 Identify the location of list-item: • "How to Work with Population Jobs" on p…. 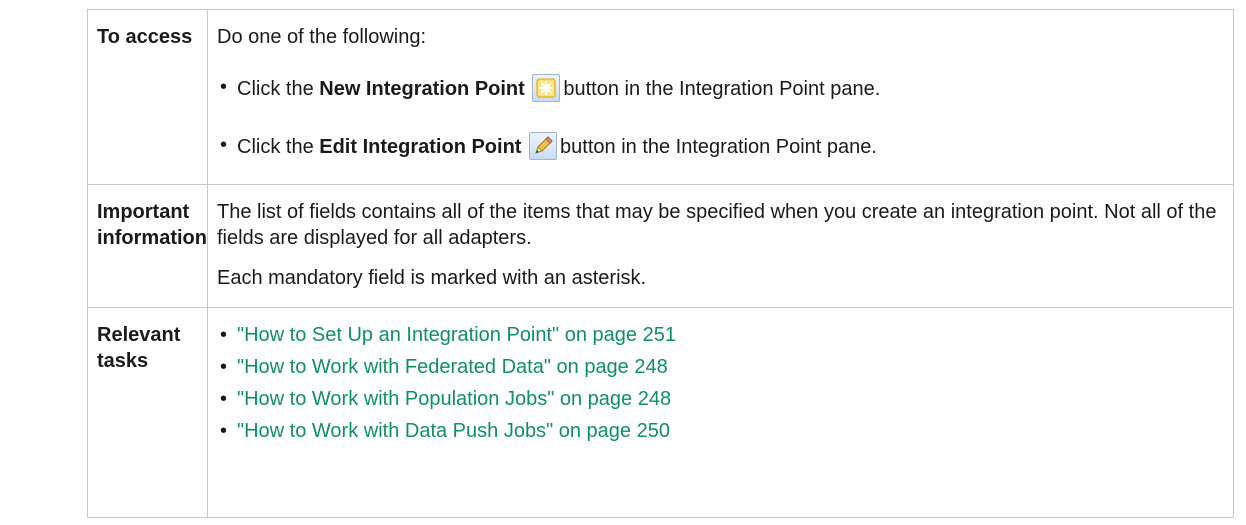
(720, 399).